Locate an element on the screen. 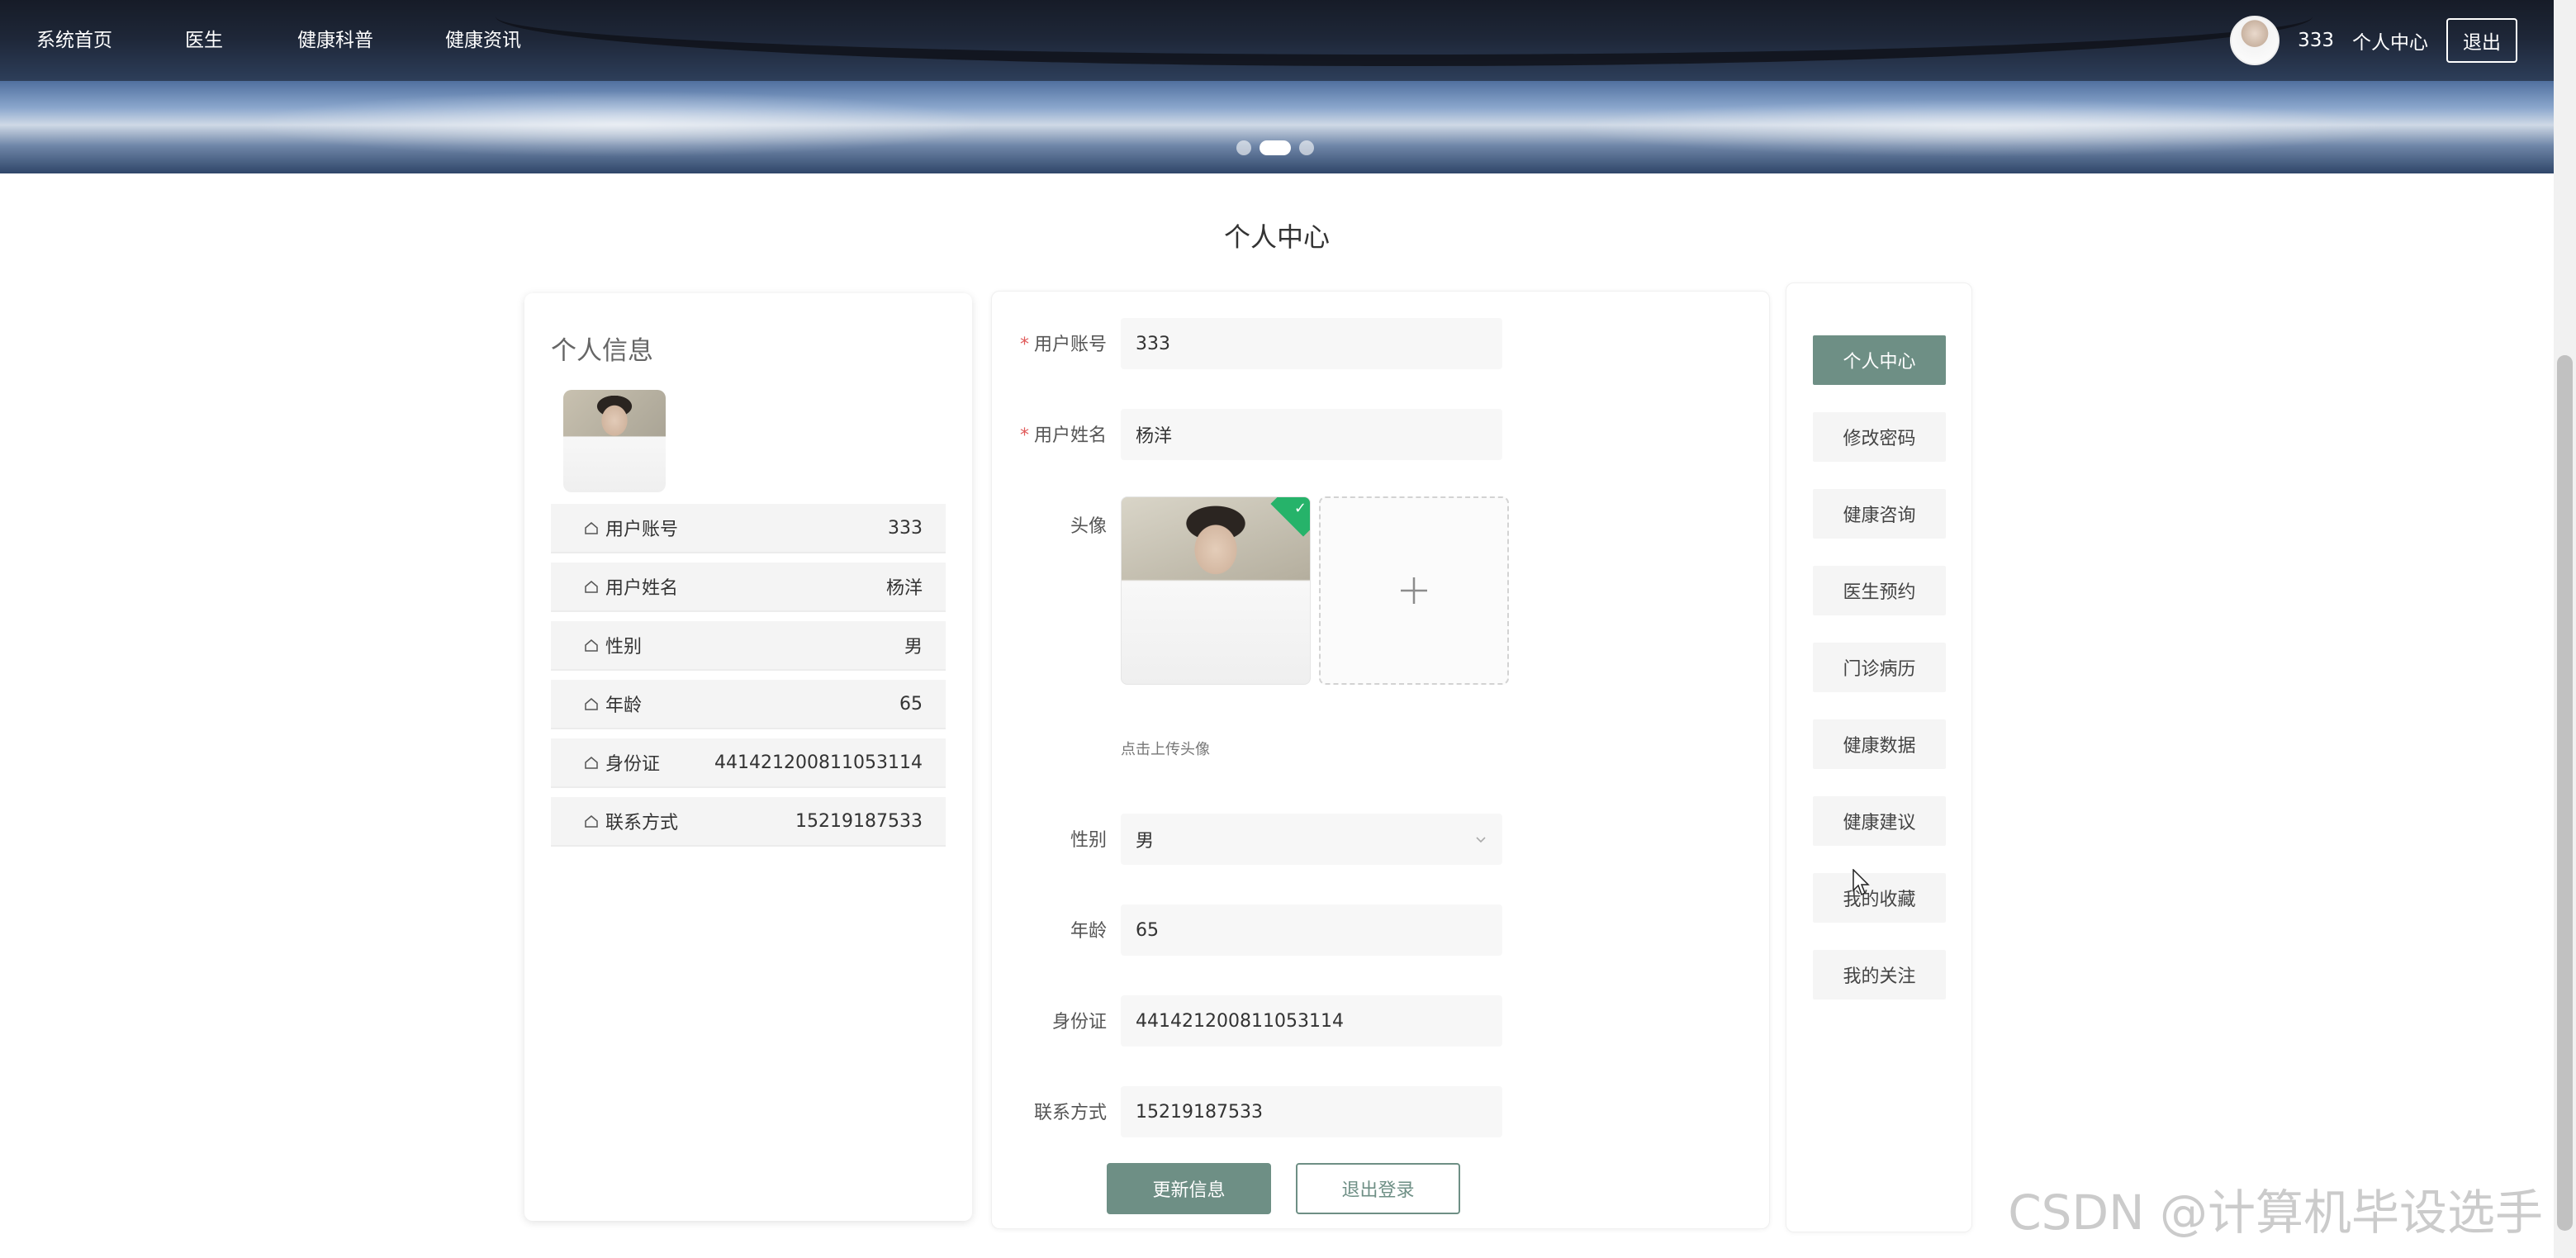  info-row-label: 用户姓名 is located at coordinates (642, 589).